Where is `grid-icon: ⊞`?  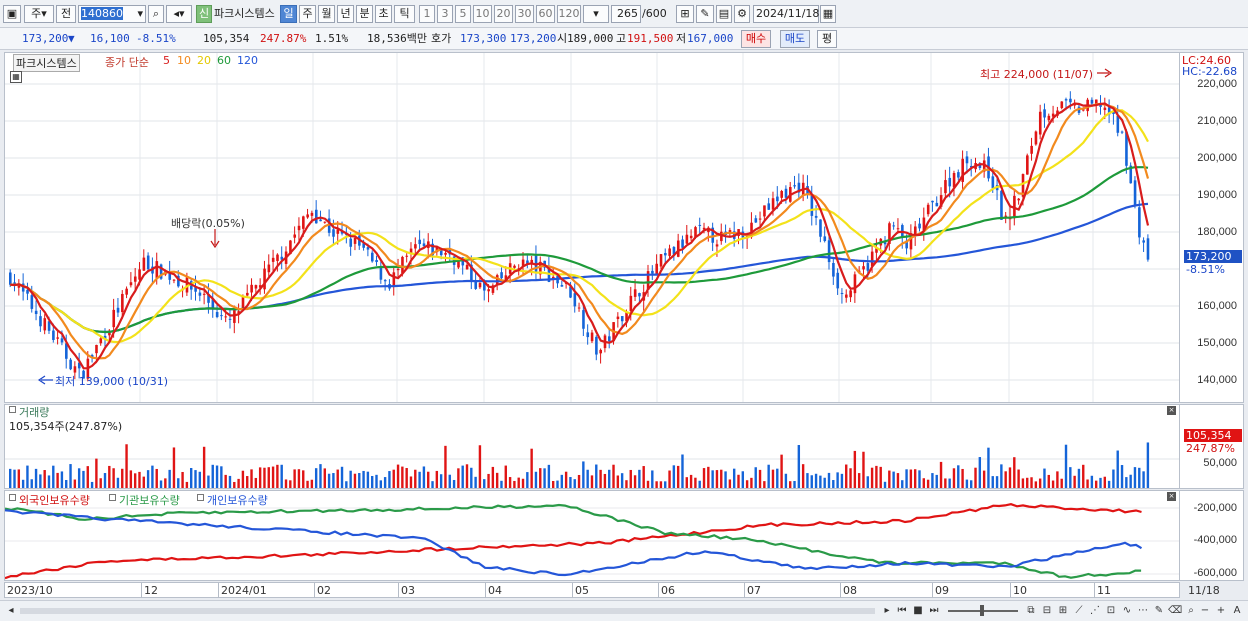
grid-icon: ⊞ is located at coordinates (1063, 611).